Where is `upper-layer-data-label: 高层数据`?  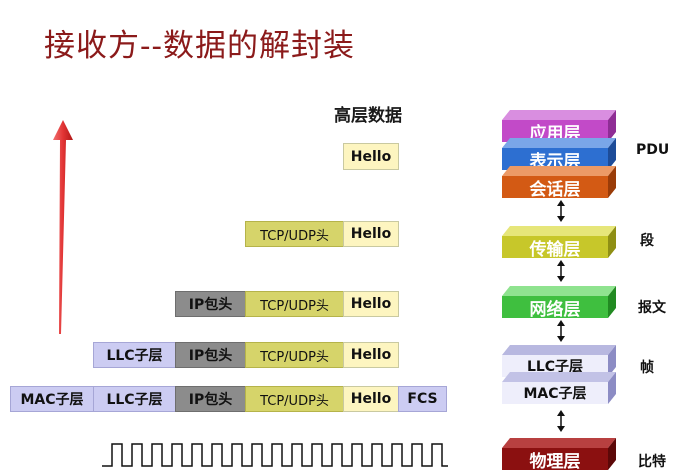
upper-layer-data-label: 高层数据 is located at coordinates (368, 116).